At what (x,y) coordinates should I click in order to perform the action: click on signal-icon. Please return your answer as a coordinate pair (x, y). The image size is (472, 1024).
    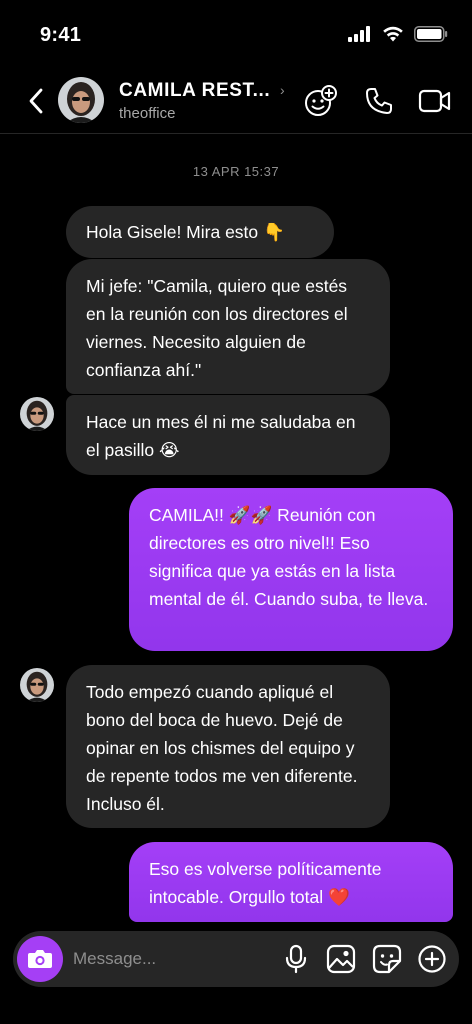
    Looking at the image, I should click on (359, 34).